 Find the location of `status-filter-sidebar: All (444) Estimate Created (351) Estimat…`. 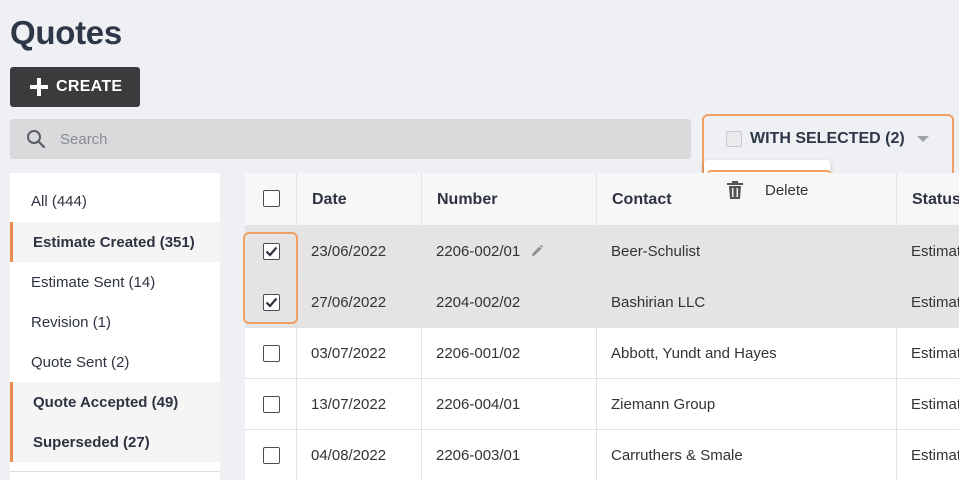

status-filter-sidebar: All (444) Estimate Created (351) Estimat… is located at coordinates (115, 326).